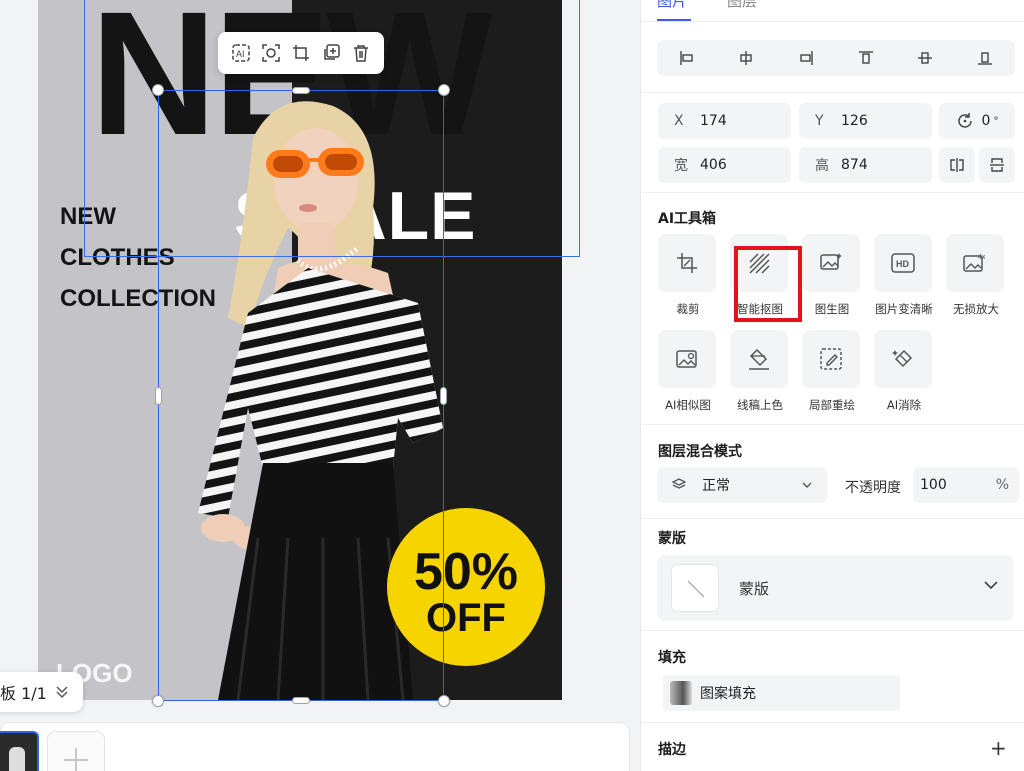 The image size is (1024, 771). I want to click on image-to-image-icon, so click(831, 261).